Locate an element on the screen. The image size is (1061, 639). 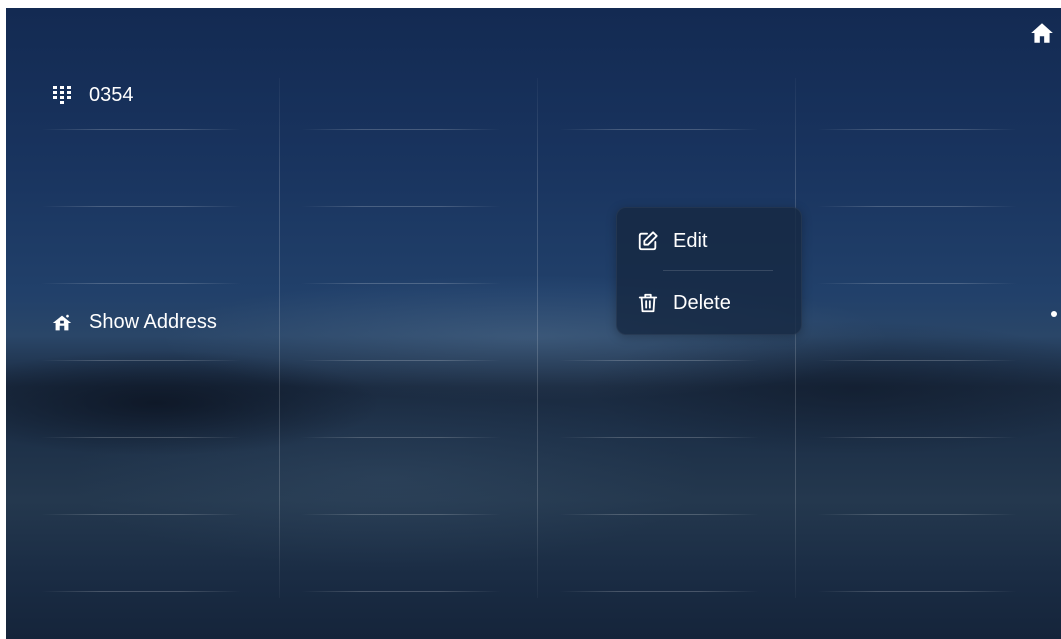
home-button is located at coordinates (1042, 33).